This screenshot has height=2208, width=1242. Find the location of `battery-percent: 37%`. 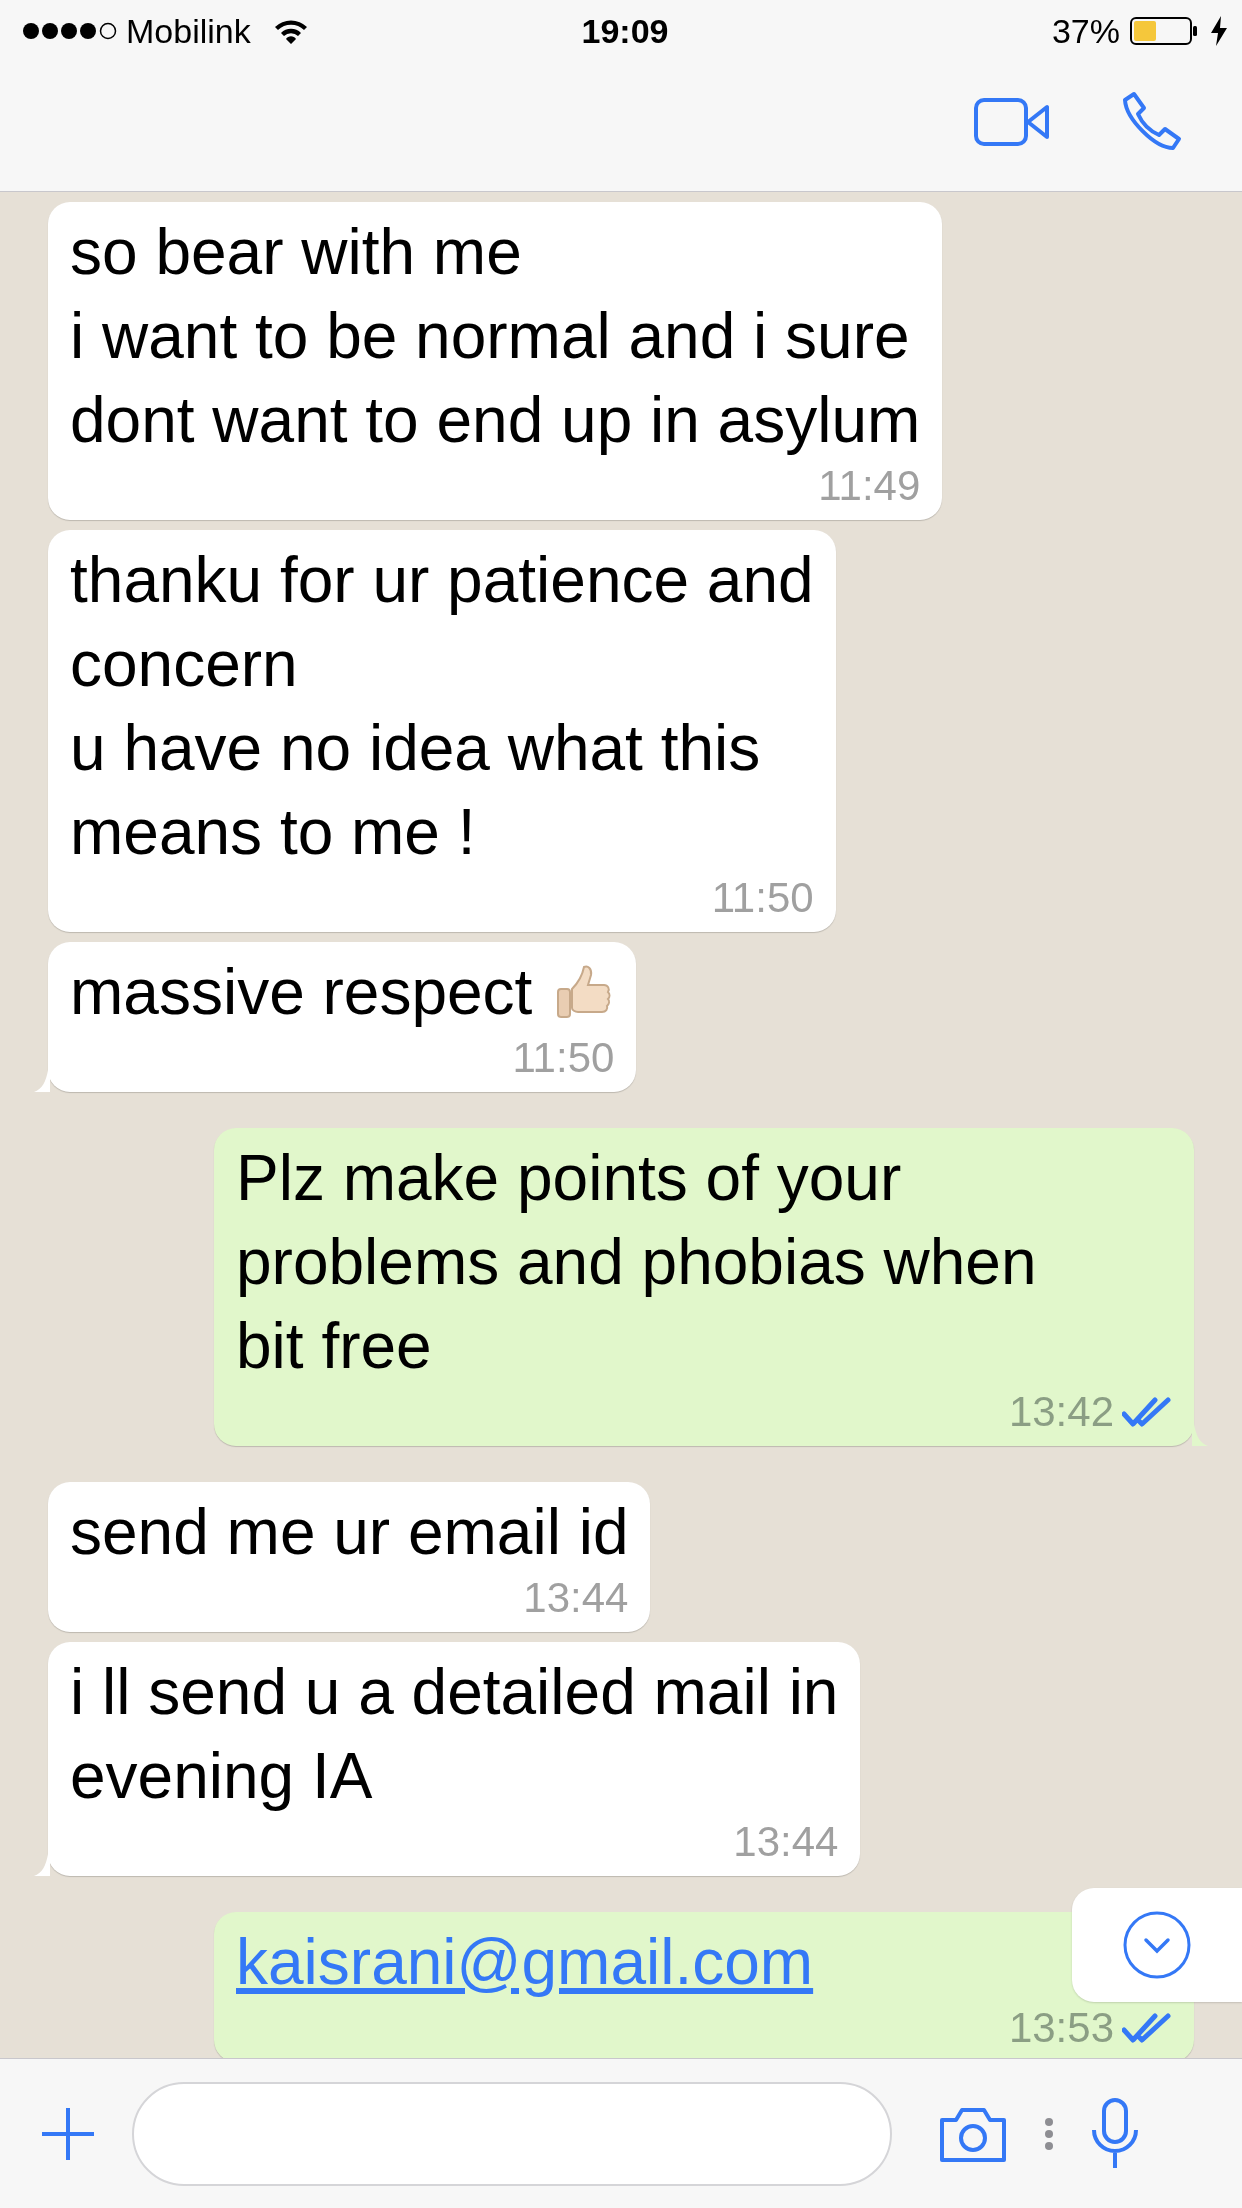

battery-percent: 37% is located at coordinates (1085, 31).